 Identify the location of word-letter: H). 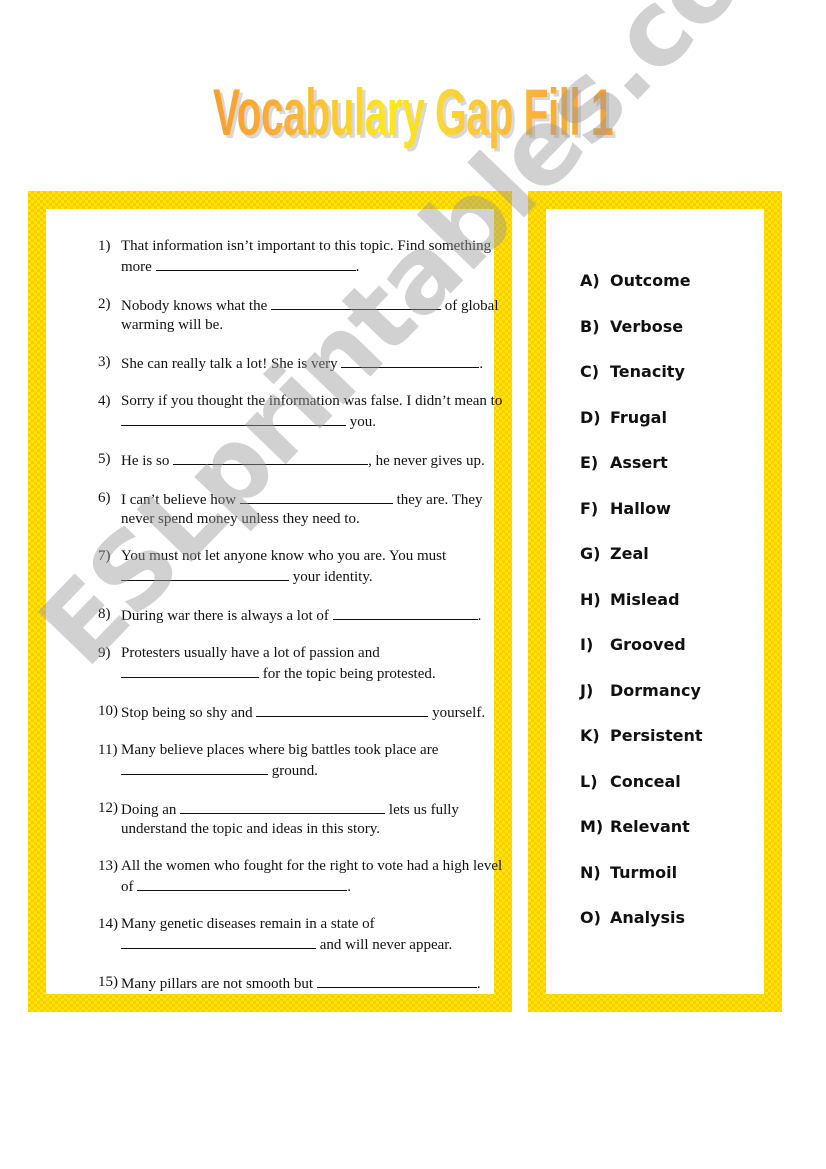
(590, 599).